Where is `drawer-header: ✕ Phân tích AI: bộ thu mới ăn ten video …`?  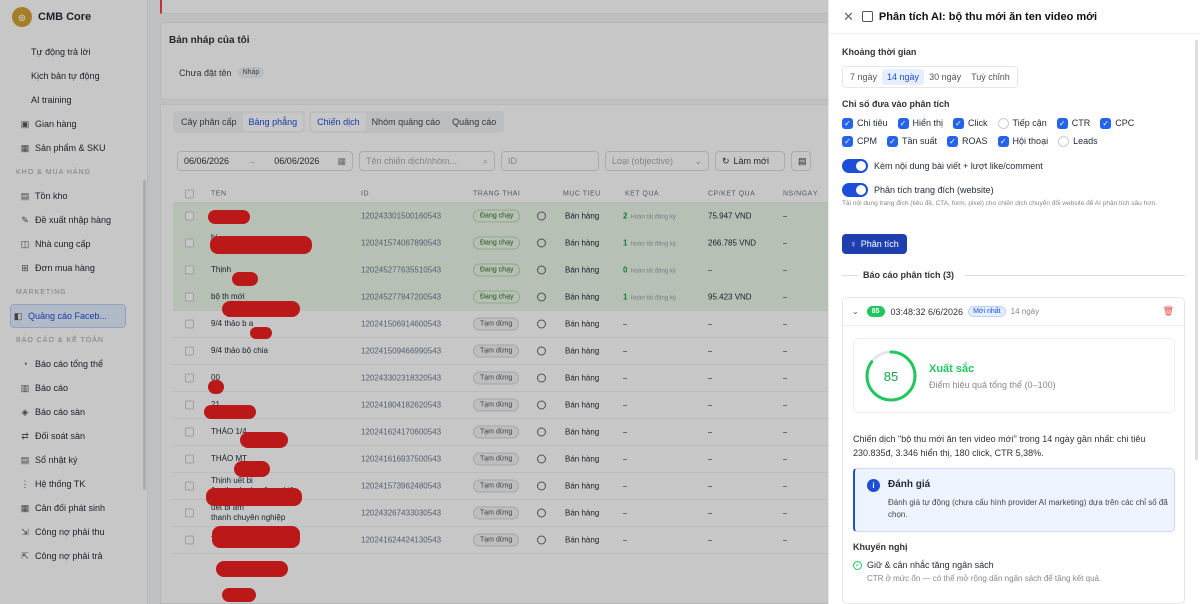 drawer-header: ✕ Phân tích AI: bộ thu mới ăn ten video … is located at coordinates (1014, 17).